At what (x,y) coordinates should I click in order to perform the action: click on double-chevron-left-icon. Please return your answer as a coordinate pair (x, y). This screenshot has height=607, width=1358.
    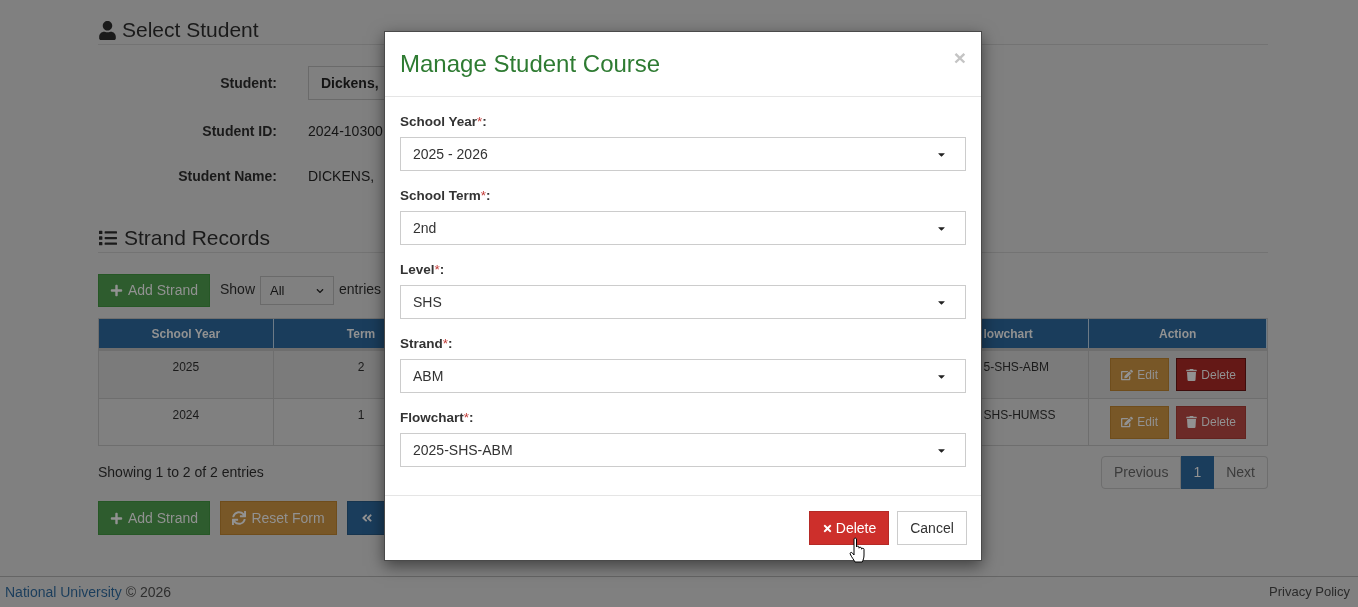
    Looking at the image, I should click on (367, 518).